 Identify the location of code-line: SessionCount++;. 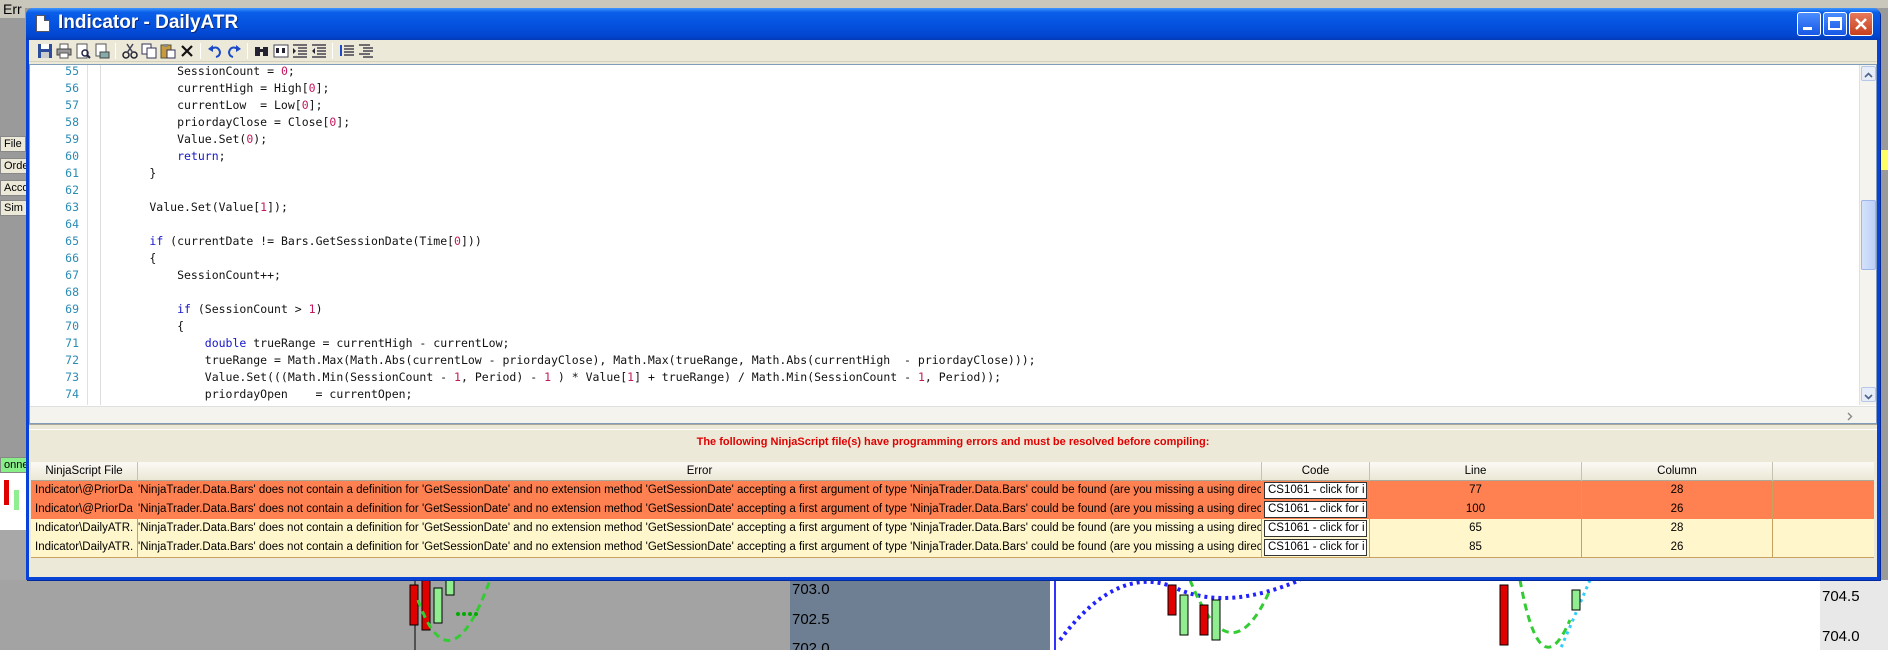
(187, 275).